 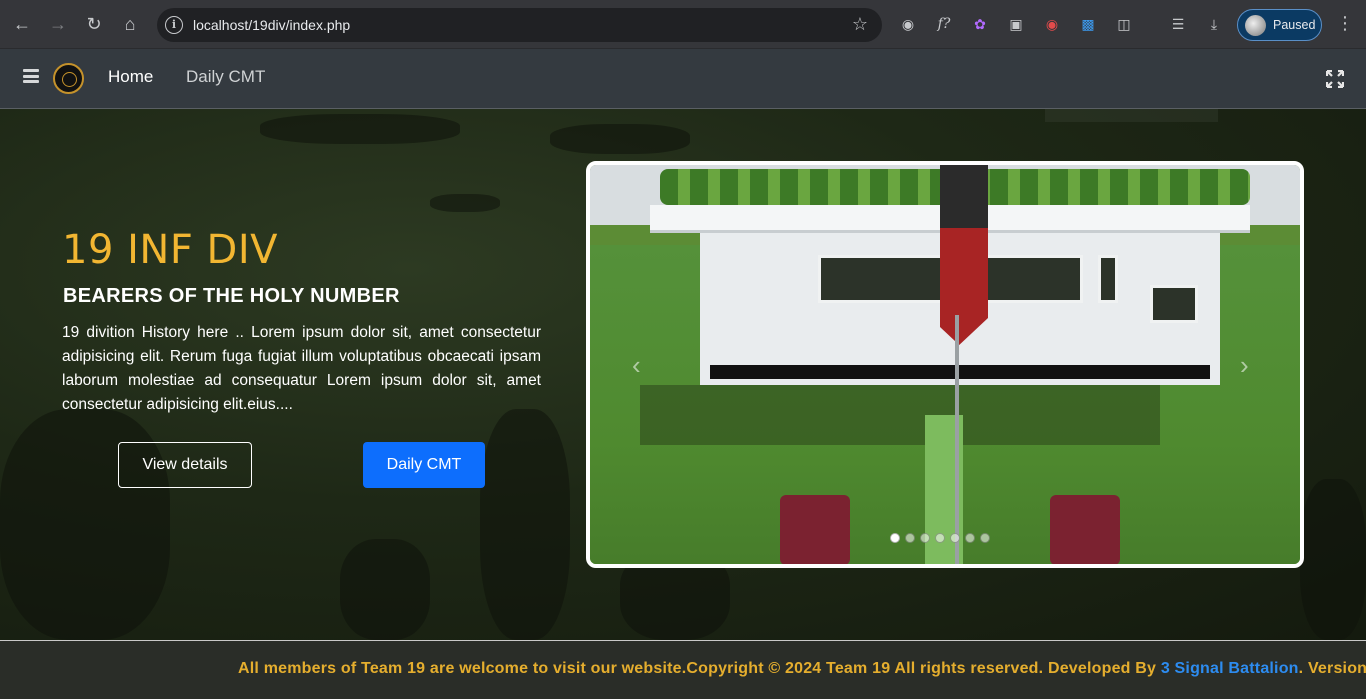 What do you see at coordinates (185, 465) in the screenshot?
I see `view-details-button: View details` at bounding box center [185, 465].